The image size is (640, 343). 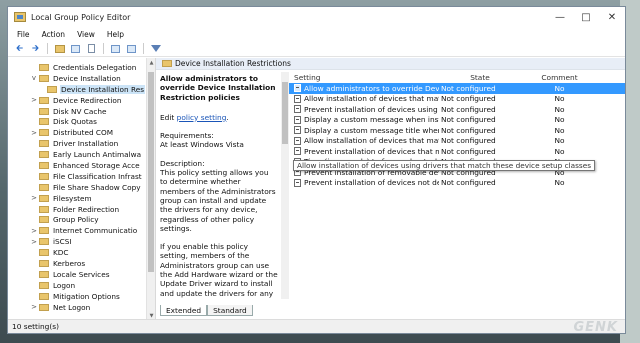 What do you see at coordinates (76, 285) in the screenshot?
I see `tree-item: Logon` at bounding box center [76, 285].